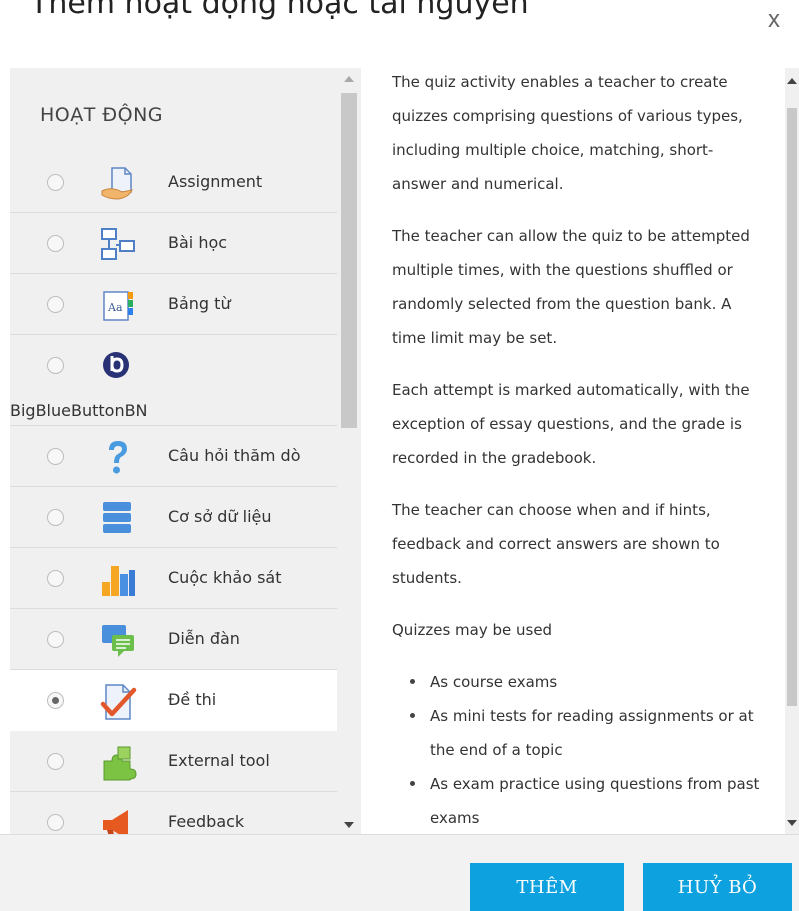 This screenshot has width=799, height=911. I want to click on assignment-icon, so click(118, 184).